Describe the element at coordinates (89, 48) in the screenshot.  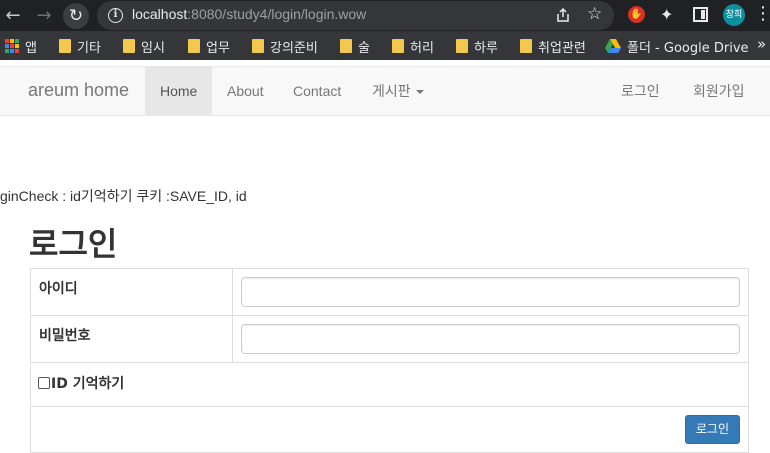
I see `bookmark-label: 기타` at that location.